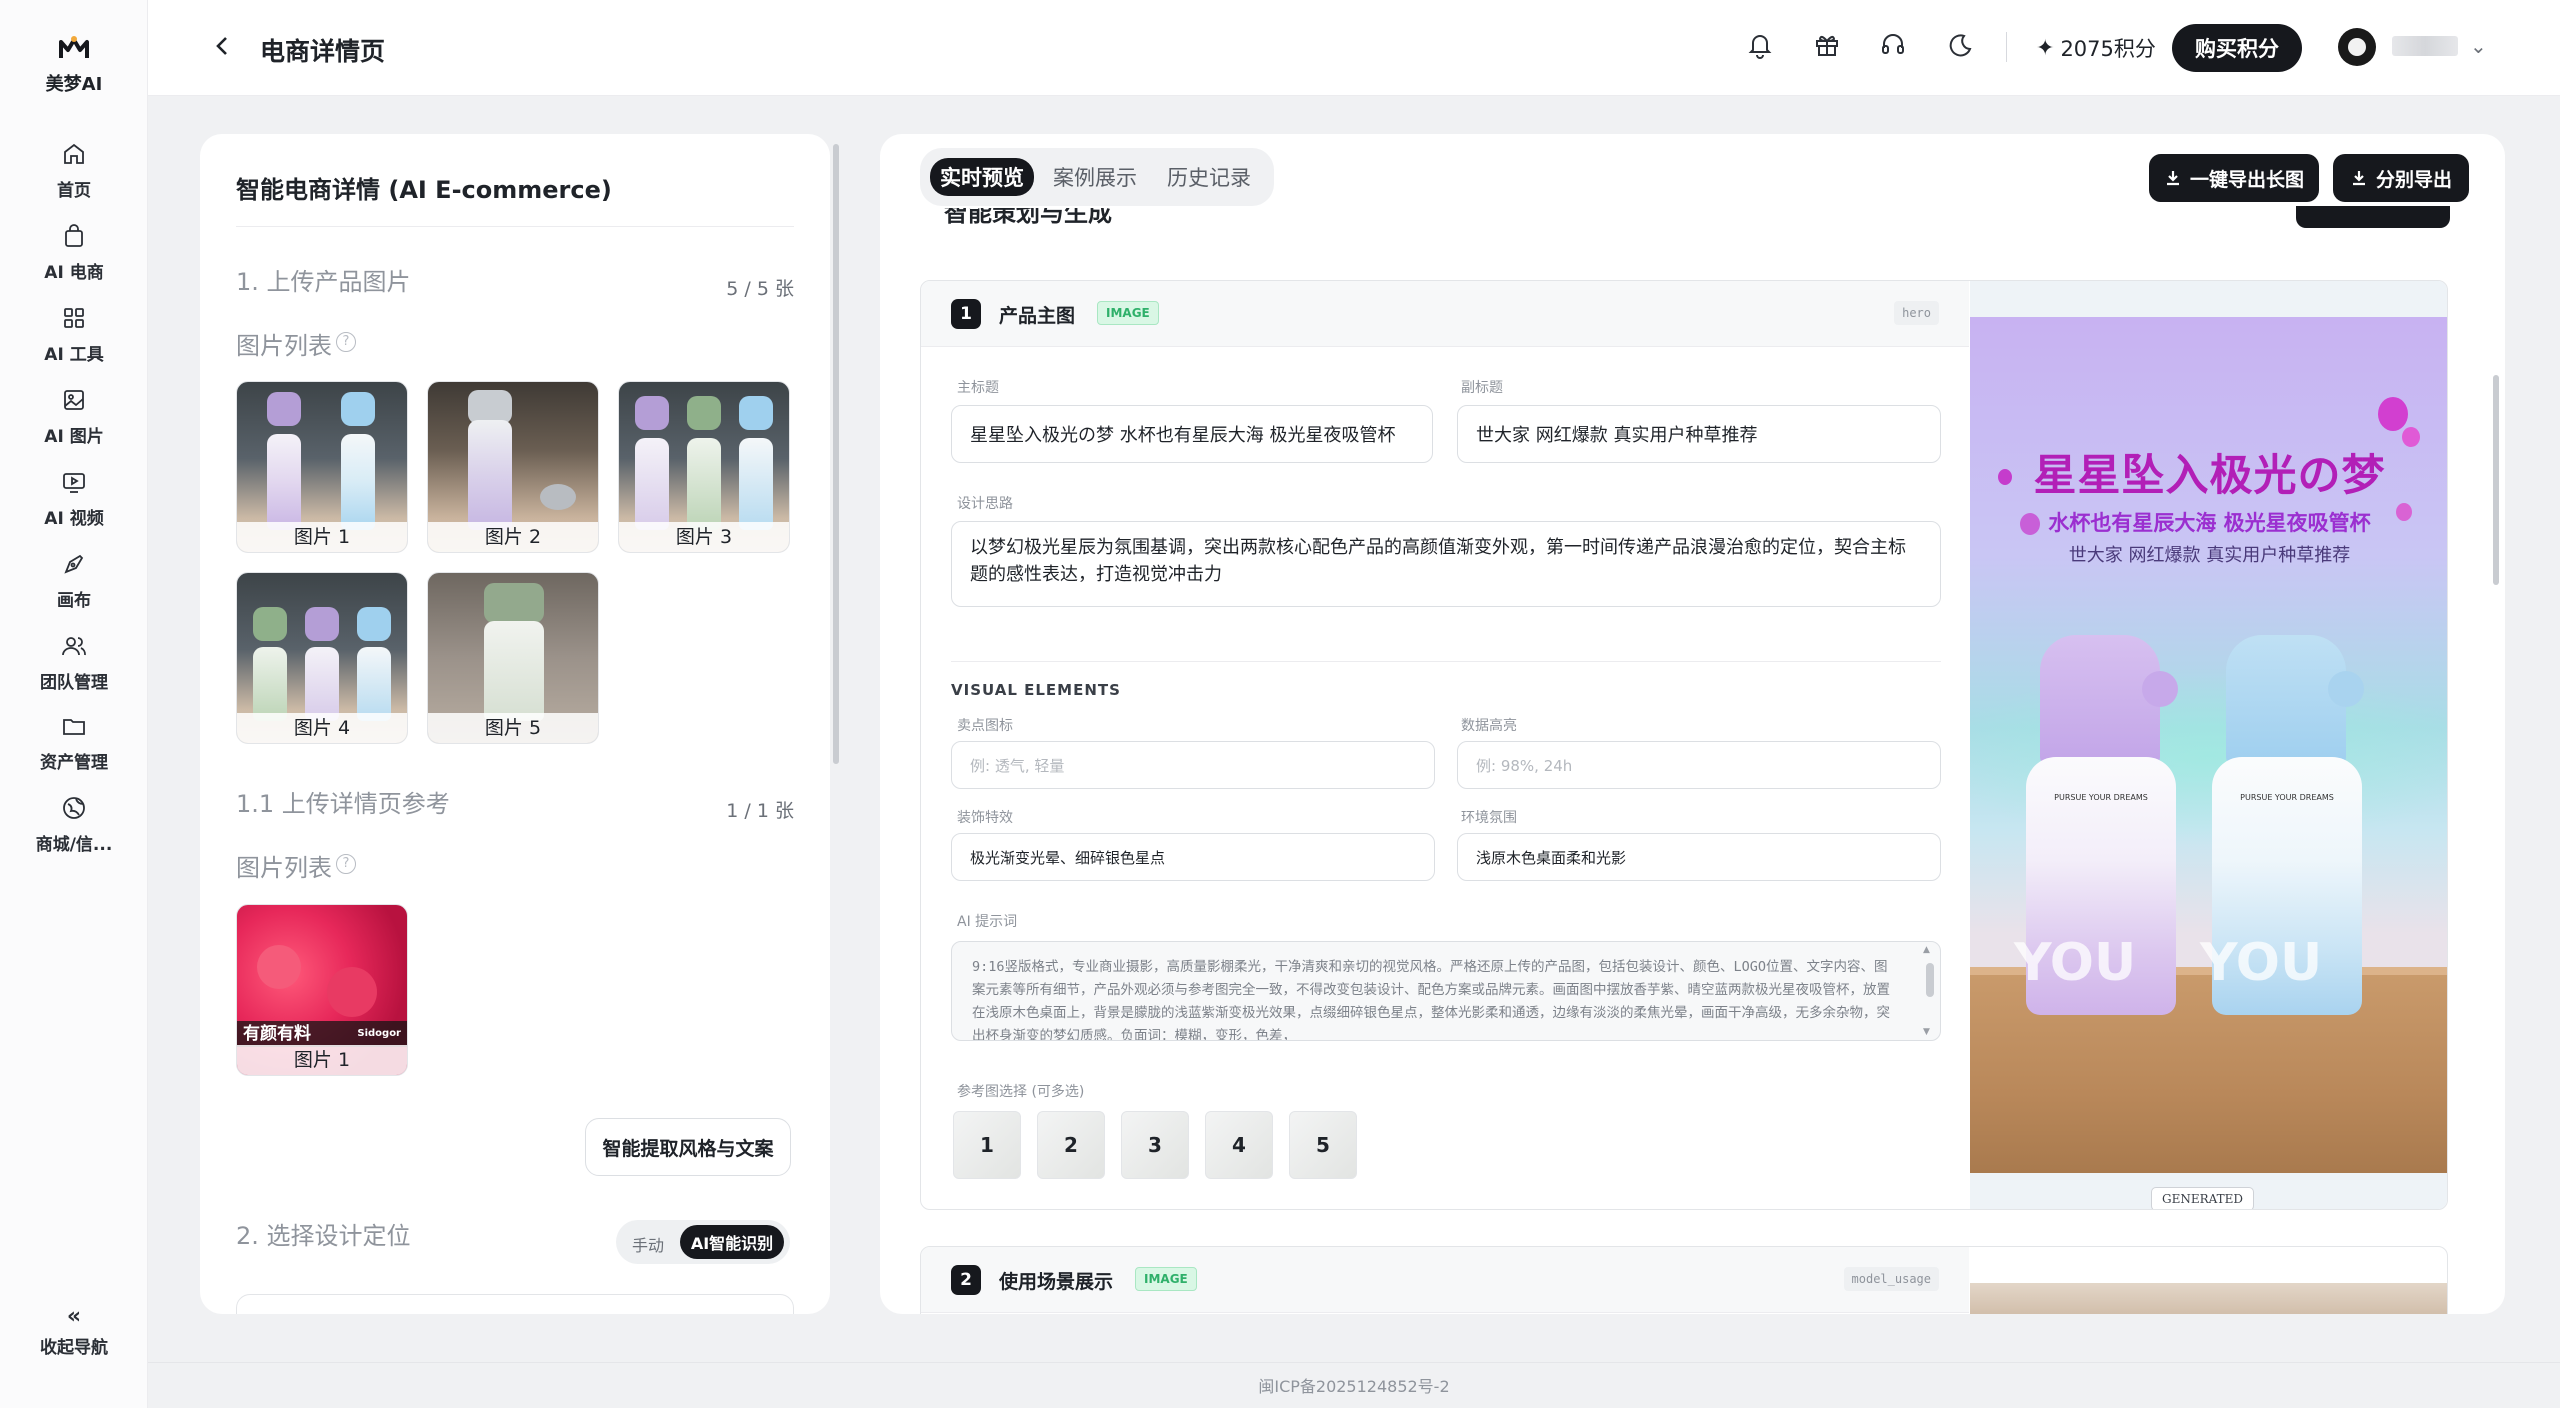 The image size is (2560, 1408). I want to click on points-display: ✦ 2075积分, so click(2096, 48).